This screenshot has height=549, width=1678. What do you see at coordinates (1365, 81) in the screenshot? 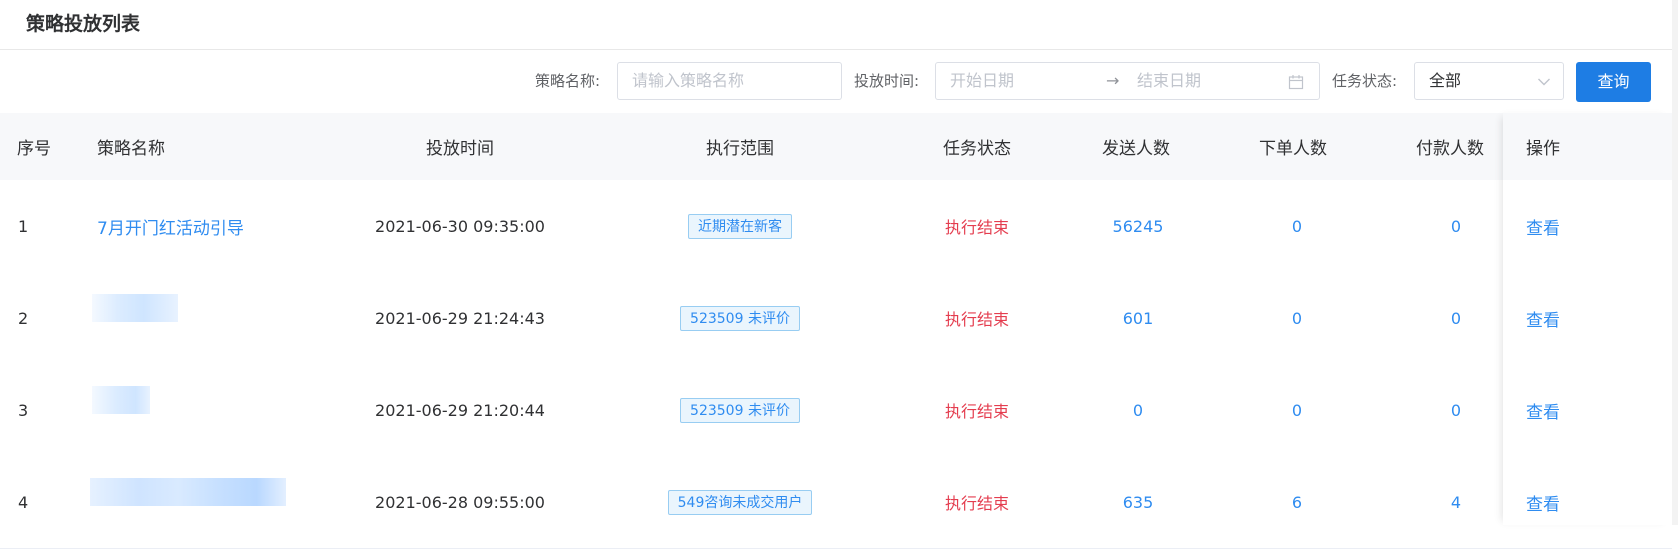
I see `task-status-label: 任务状态:` at bounding box center [1365, 81].